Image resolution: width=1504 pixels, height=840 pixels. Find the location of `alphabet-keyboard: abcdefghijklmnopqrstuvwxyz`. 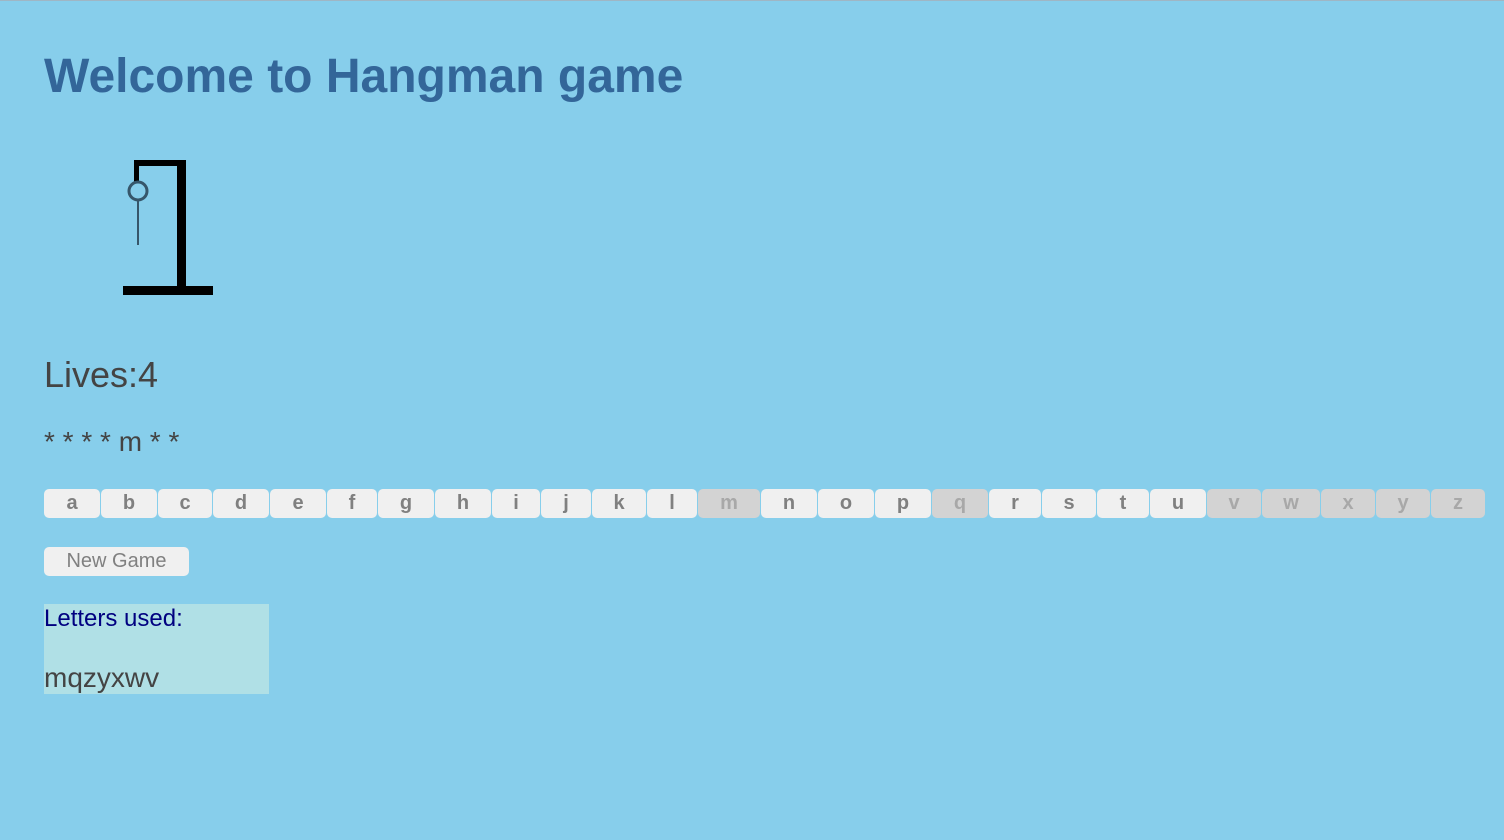

alphabet-keyboard: abcdefghijklmnopqrstuvwxyz is located at coordinates (764, 503).